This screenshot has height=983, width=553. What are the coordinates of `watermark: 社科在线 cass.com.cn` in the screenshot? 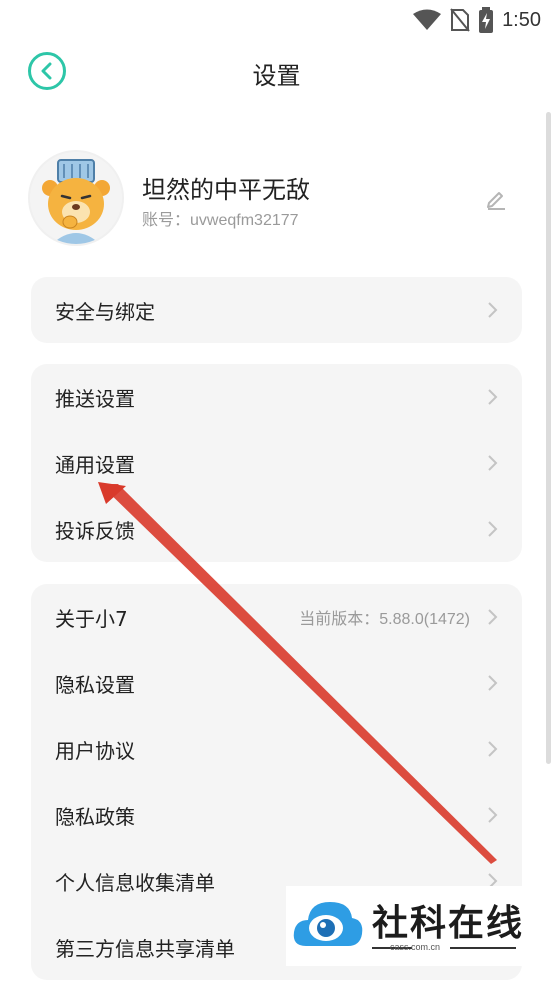 It's located at (412, 926).